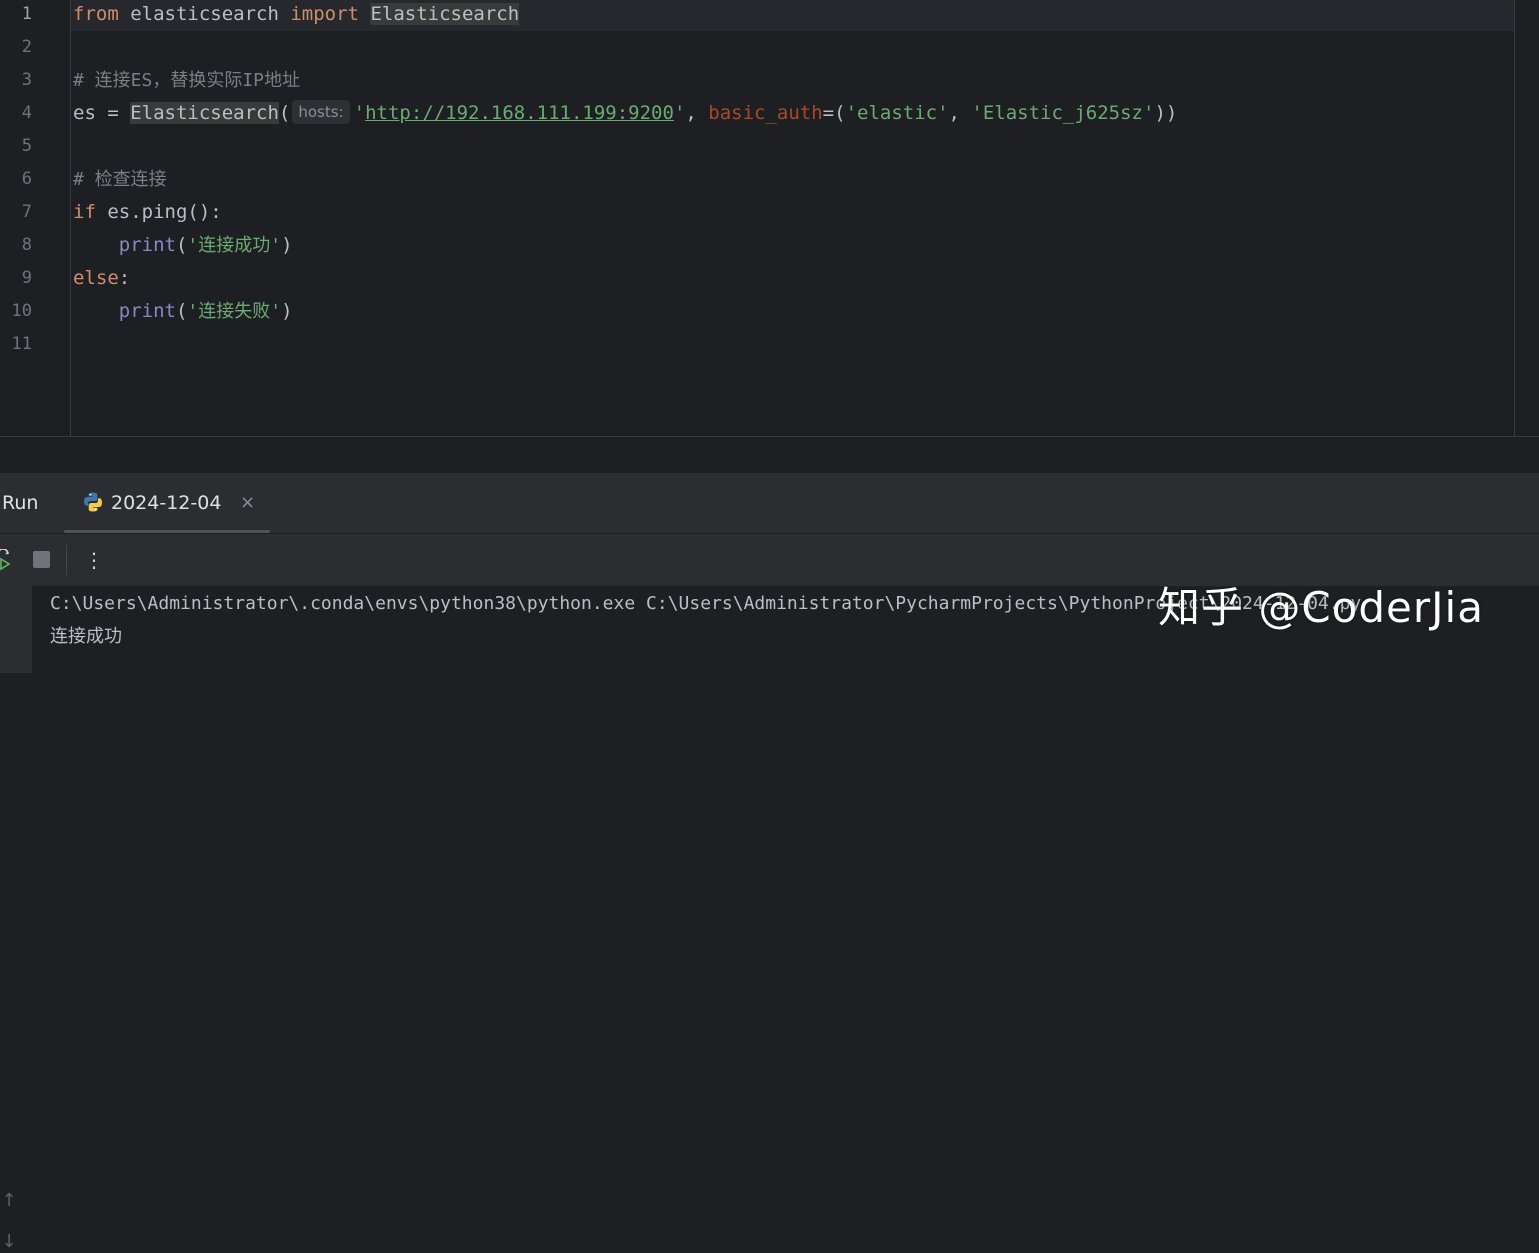  I want to click on code-line-9: else:, so click(101, 278).